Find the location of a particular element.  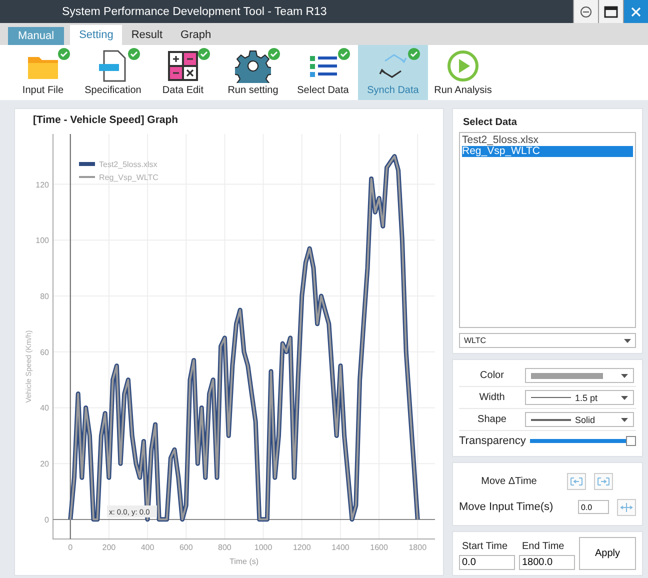

axis-title: Time (s) is located at coordinates (244, 561).